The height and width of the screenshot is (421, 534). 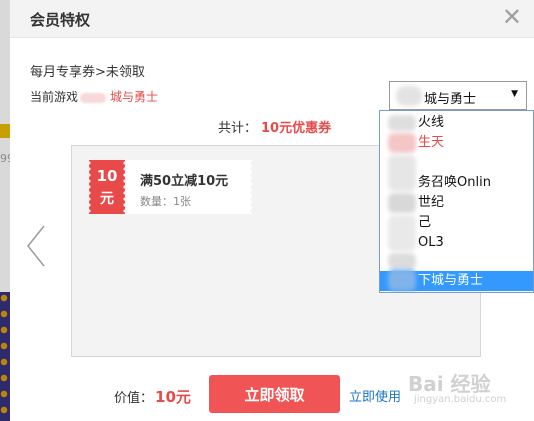 I want to click on dialog-header: 会员特权 ✕, so click(x=272, y=19).